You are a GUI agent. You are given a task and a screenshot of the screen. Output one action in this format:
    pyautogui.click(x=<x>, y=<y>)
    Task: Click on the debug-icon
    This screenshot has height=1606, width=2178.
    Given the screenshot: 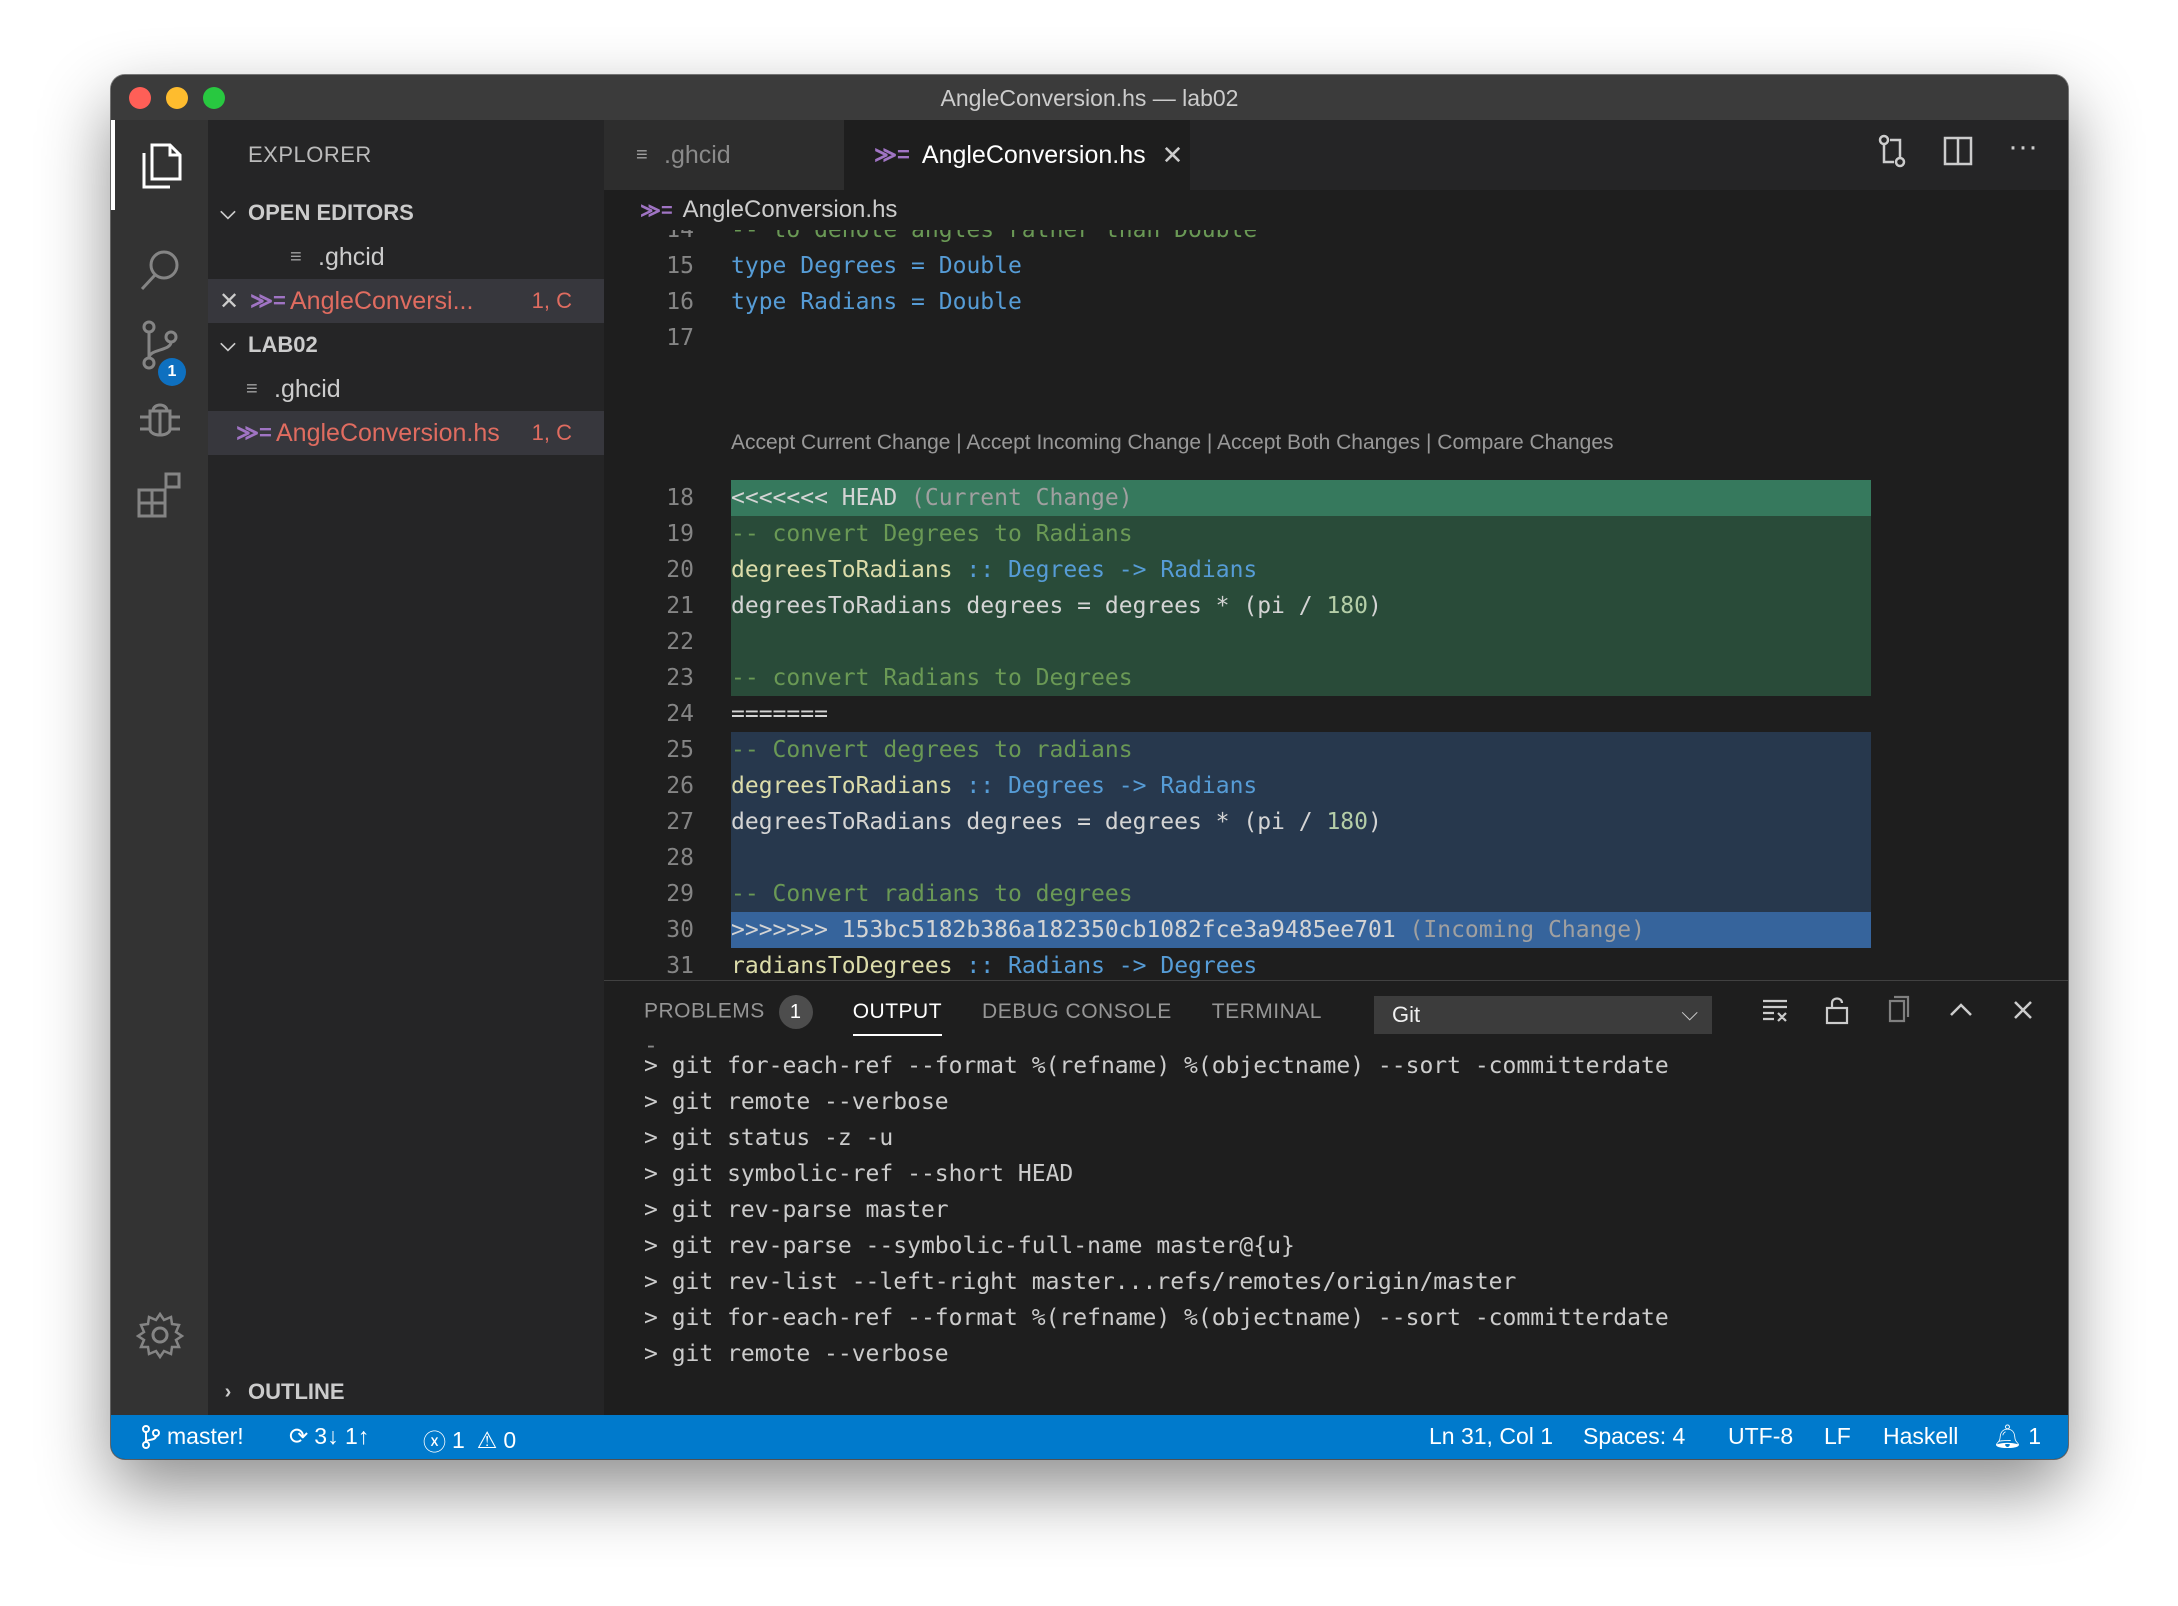 What is the action you would take?
    pyautogui.click(x=159, y=420)
    